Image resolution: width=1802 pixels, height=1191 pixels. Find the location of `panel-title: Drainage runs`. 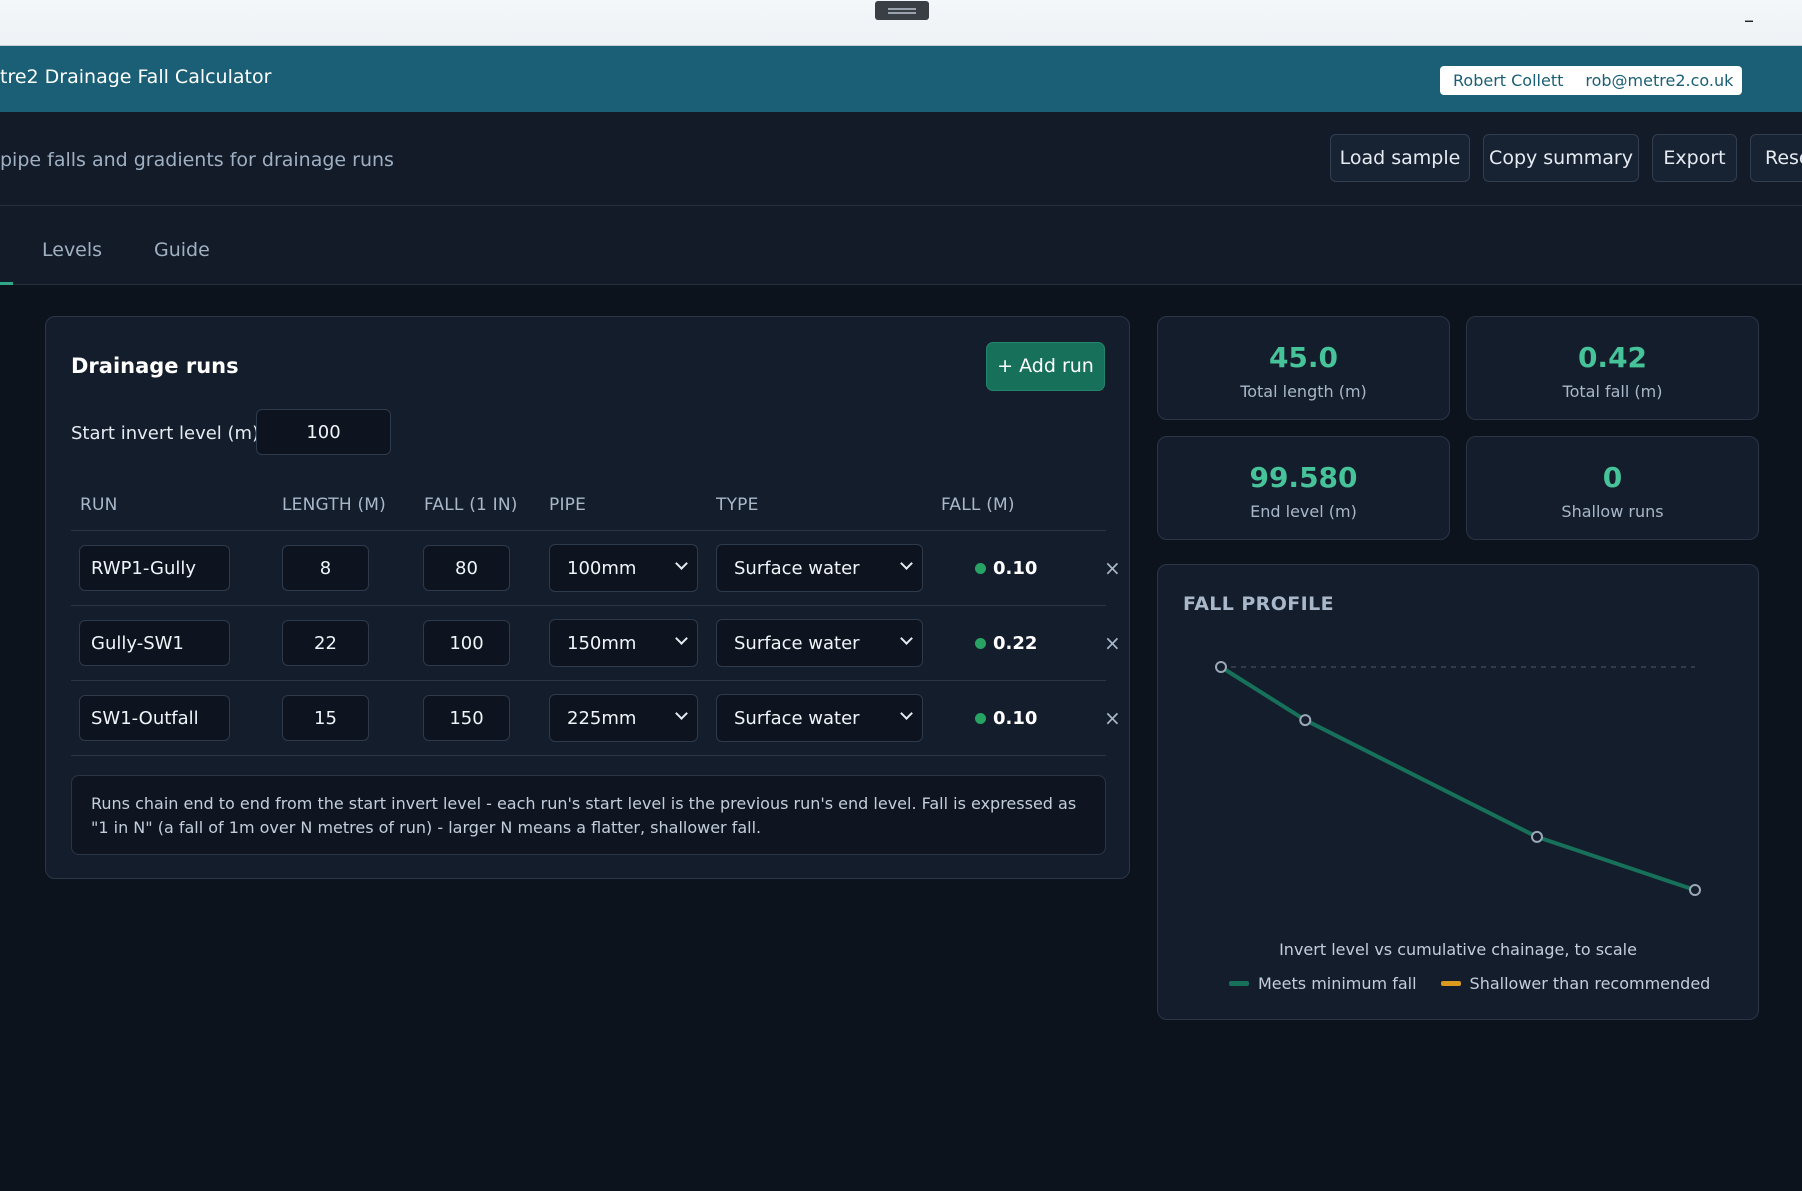

panel-title: Drainage runs is located at coordinates (155, 366).